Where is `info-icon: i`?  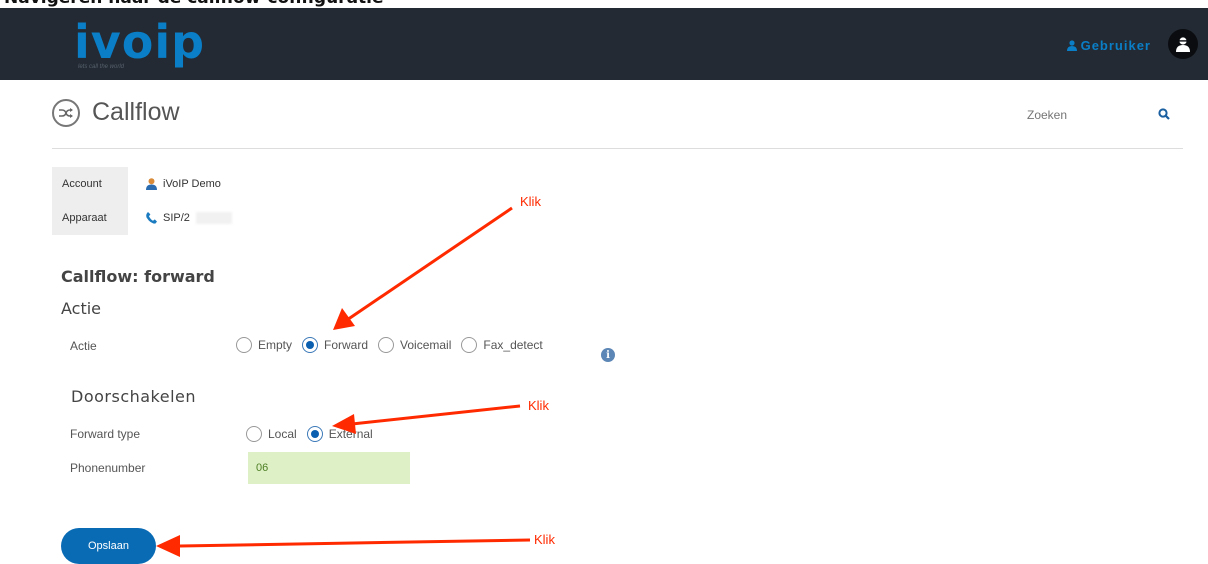
info-icon: i is located at coordinates (608, 355).